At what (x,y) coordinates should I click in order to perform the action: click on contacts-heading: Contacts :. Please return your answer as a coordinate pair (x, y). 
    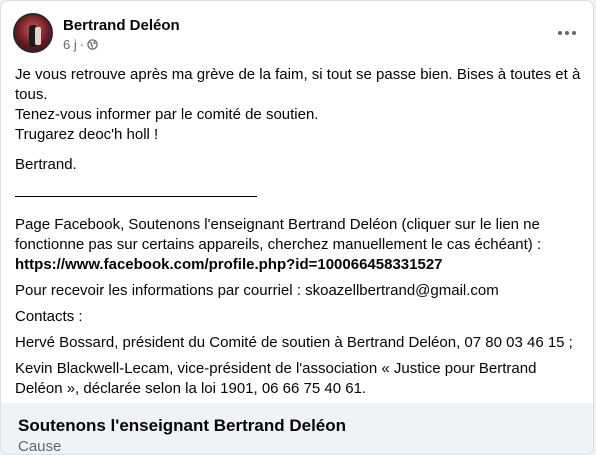
    Looking at the image, I should click on (49, 316).